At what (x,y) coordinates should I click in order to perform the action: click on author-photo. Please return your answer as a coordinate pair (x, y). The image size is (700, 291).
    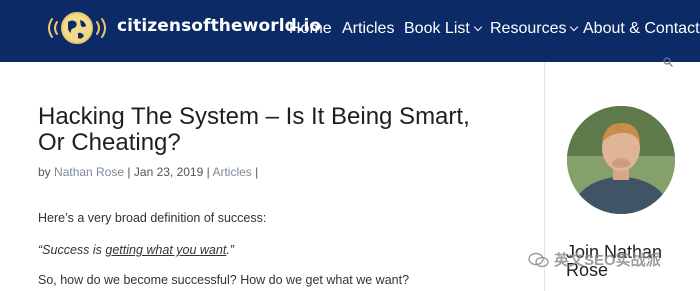
    Looking at the image, I should click on (621, 160).